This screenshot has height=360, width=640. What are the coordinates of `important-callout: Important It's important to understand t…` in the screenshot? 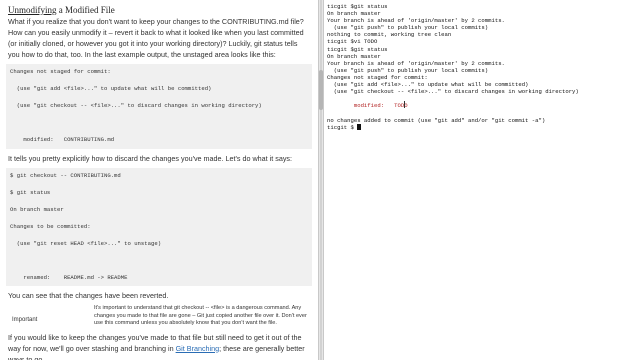 It's located at (159, 316).